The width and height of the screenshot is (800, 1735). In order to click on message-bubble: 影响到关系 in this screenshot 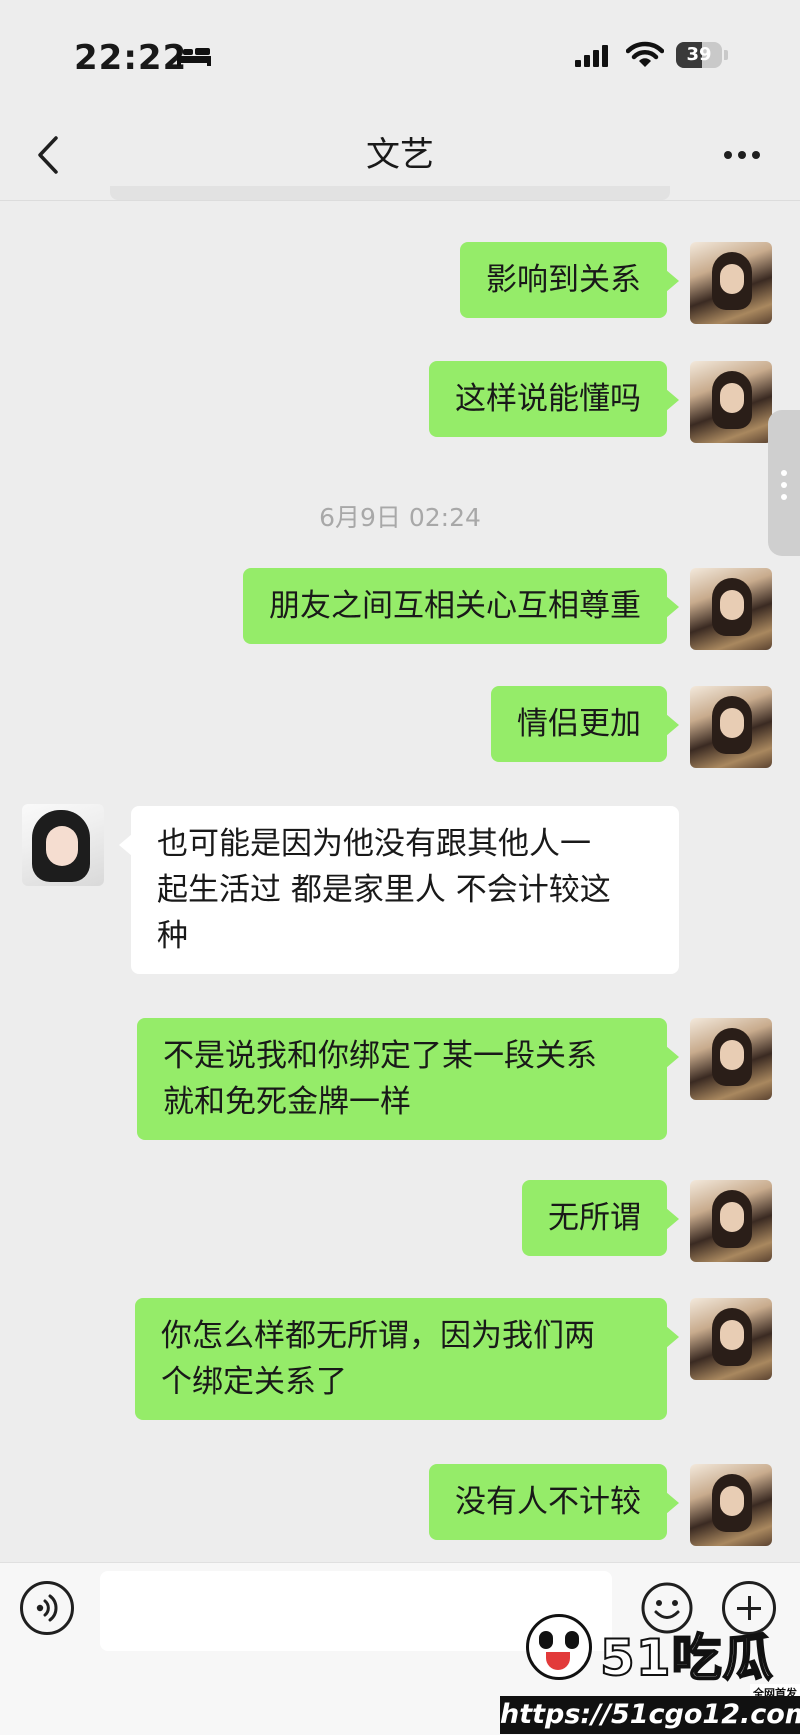, I will do `click(569, 280)`.